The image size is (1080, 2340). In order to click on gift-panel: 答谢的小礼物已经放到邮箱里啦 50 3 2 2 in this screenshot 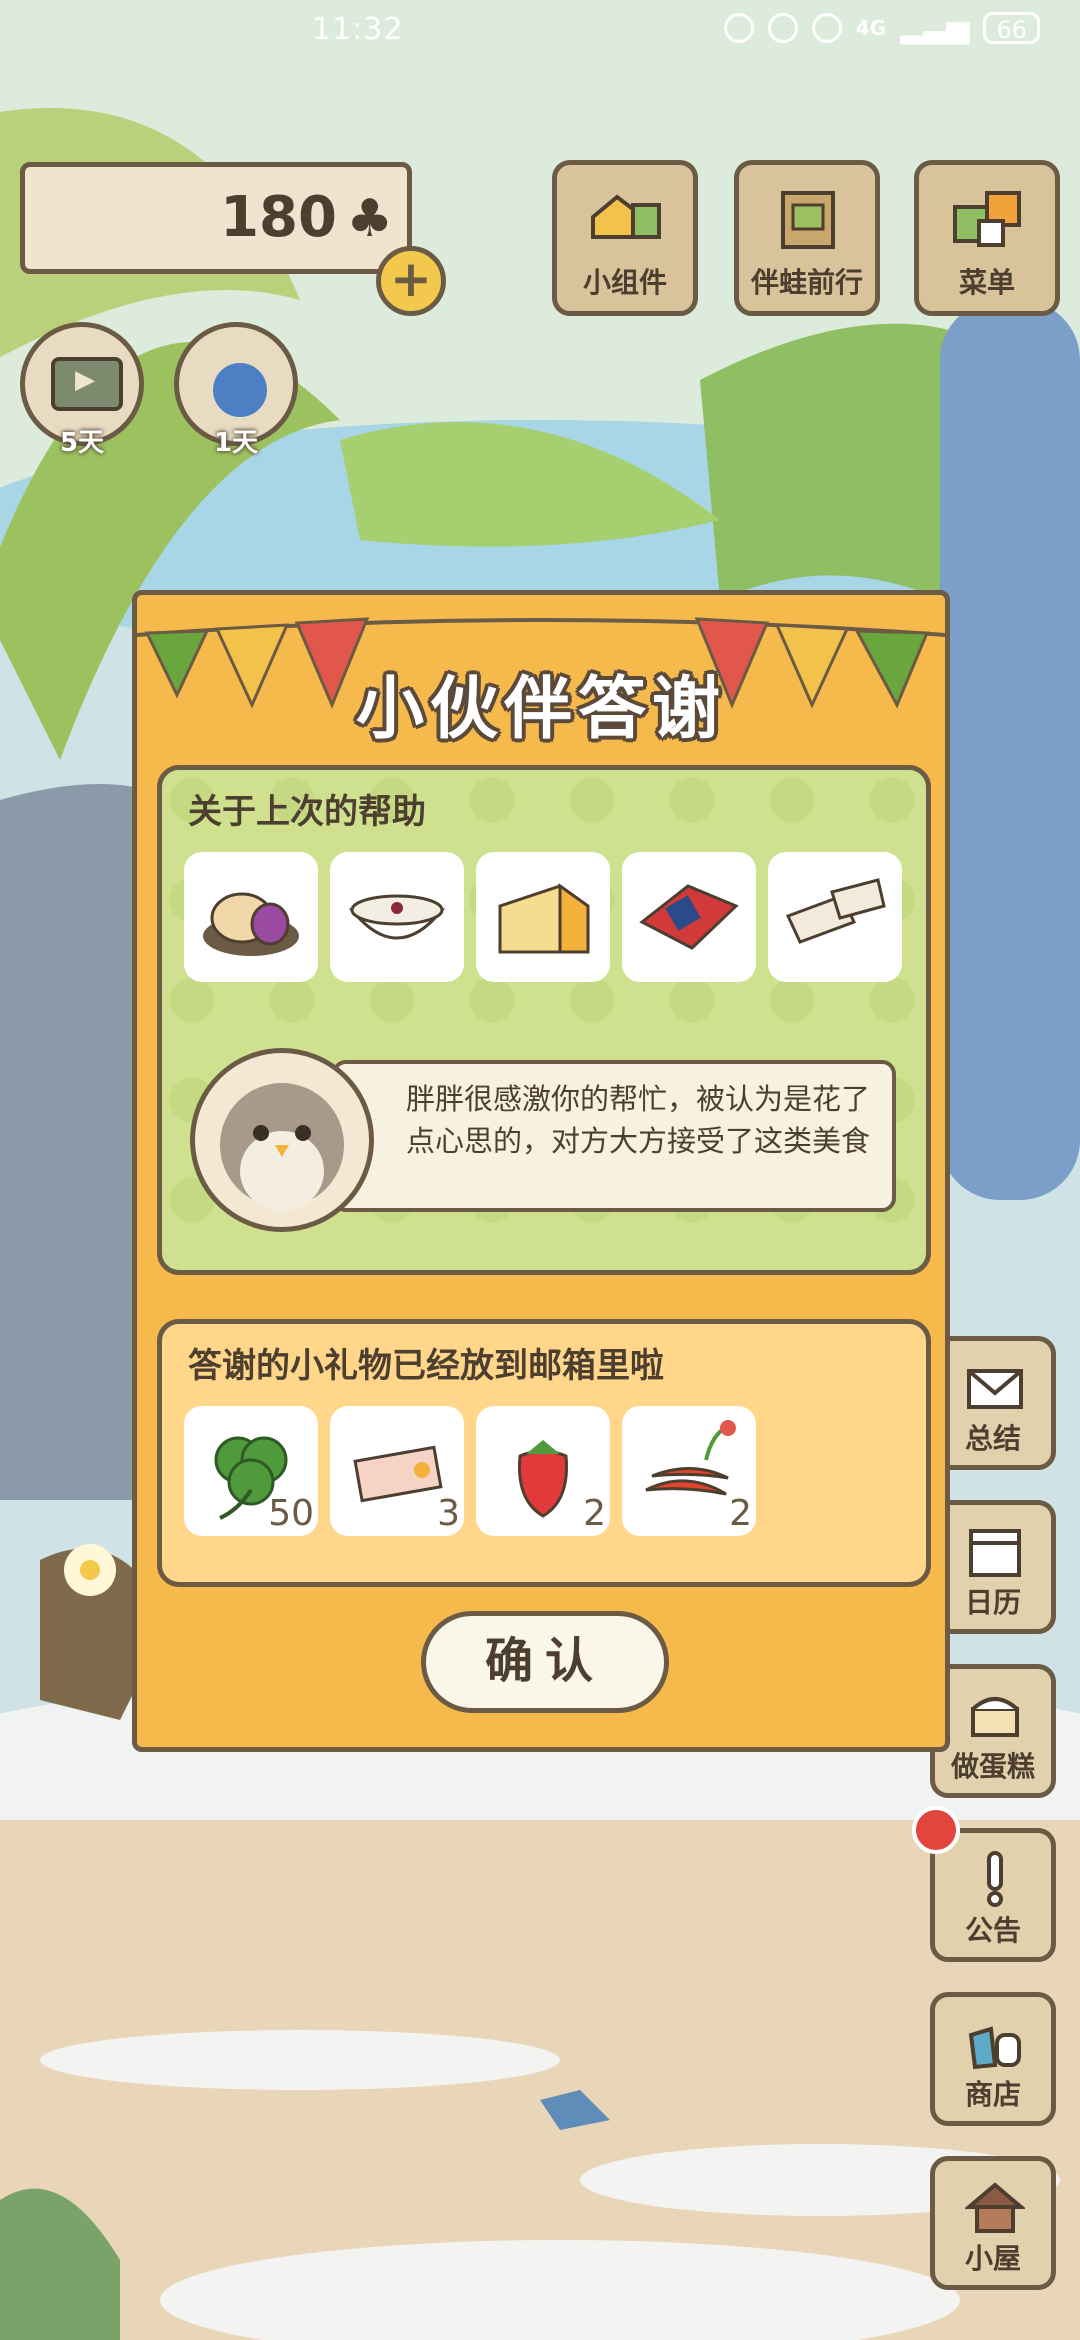, I will do `click(544, 1453)`.